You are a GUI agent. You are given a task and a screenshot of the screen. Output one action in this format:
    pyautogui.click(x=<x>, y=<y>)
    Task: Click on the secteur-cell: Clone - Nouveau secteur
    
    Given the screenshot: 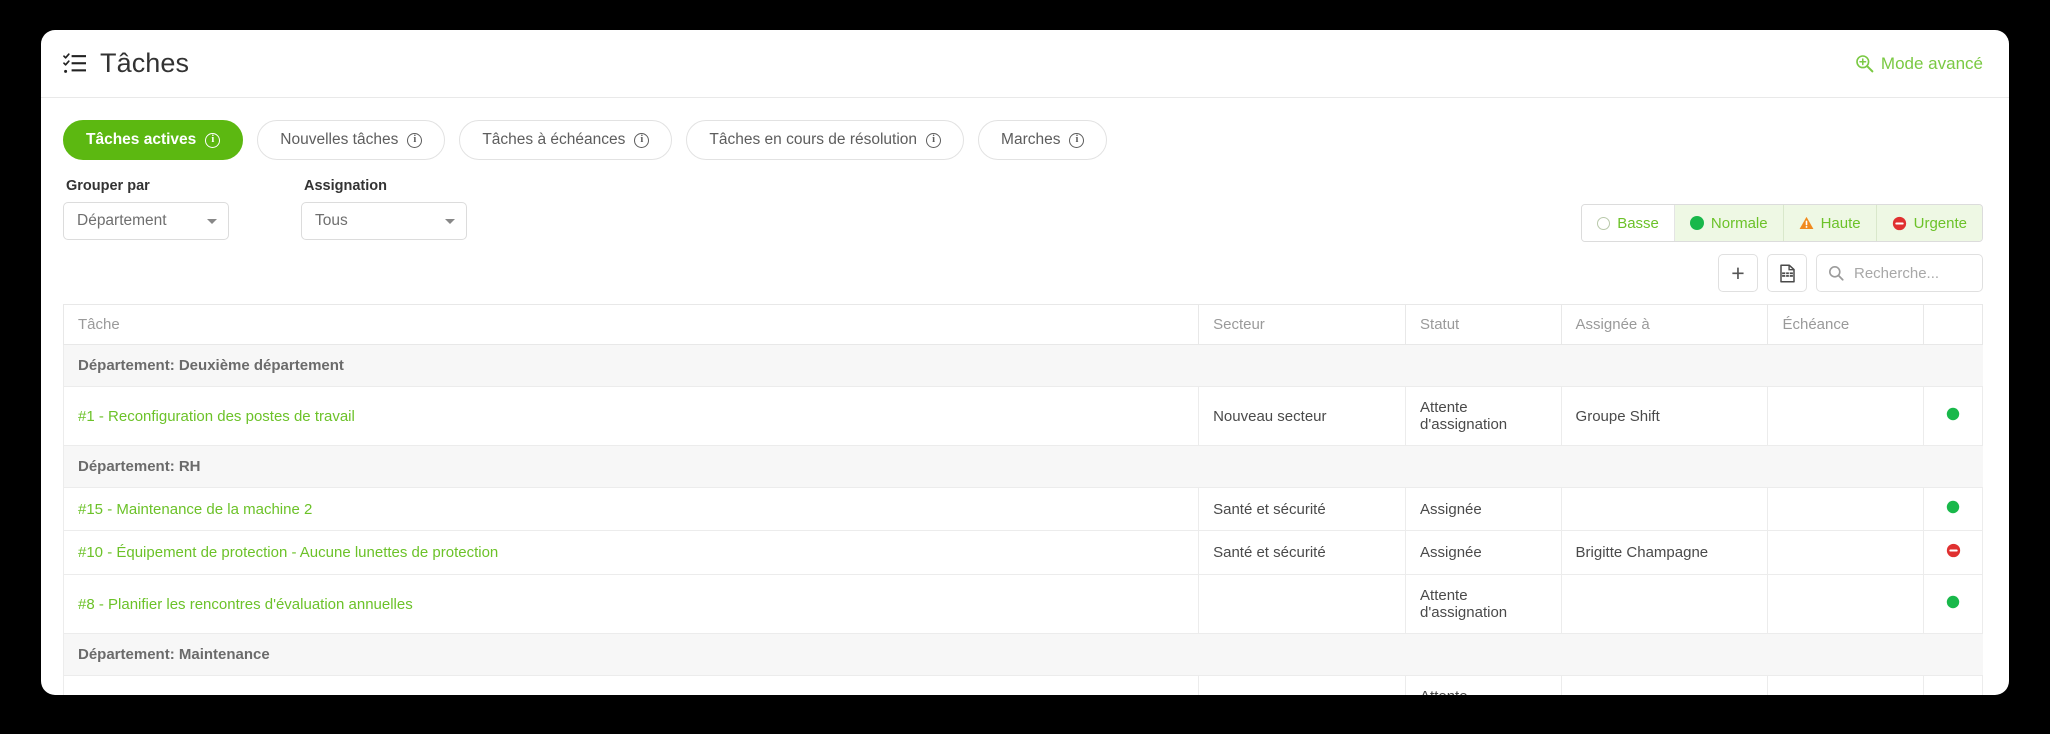 What is the action you would take?
    pyautogui.click(x=1302, y=685)
    